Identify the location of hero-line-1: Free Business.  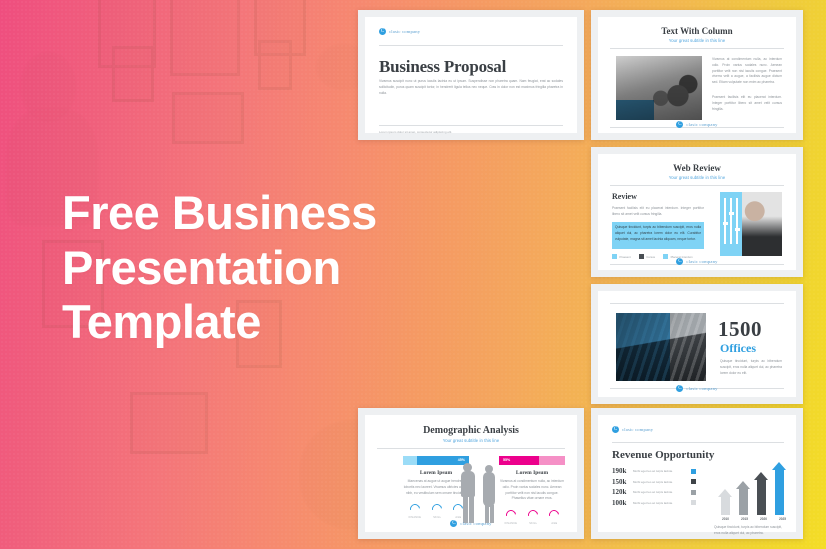
(219, 212).